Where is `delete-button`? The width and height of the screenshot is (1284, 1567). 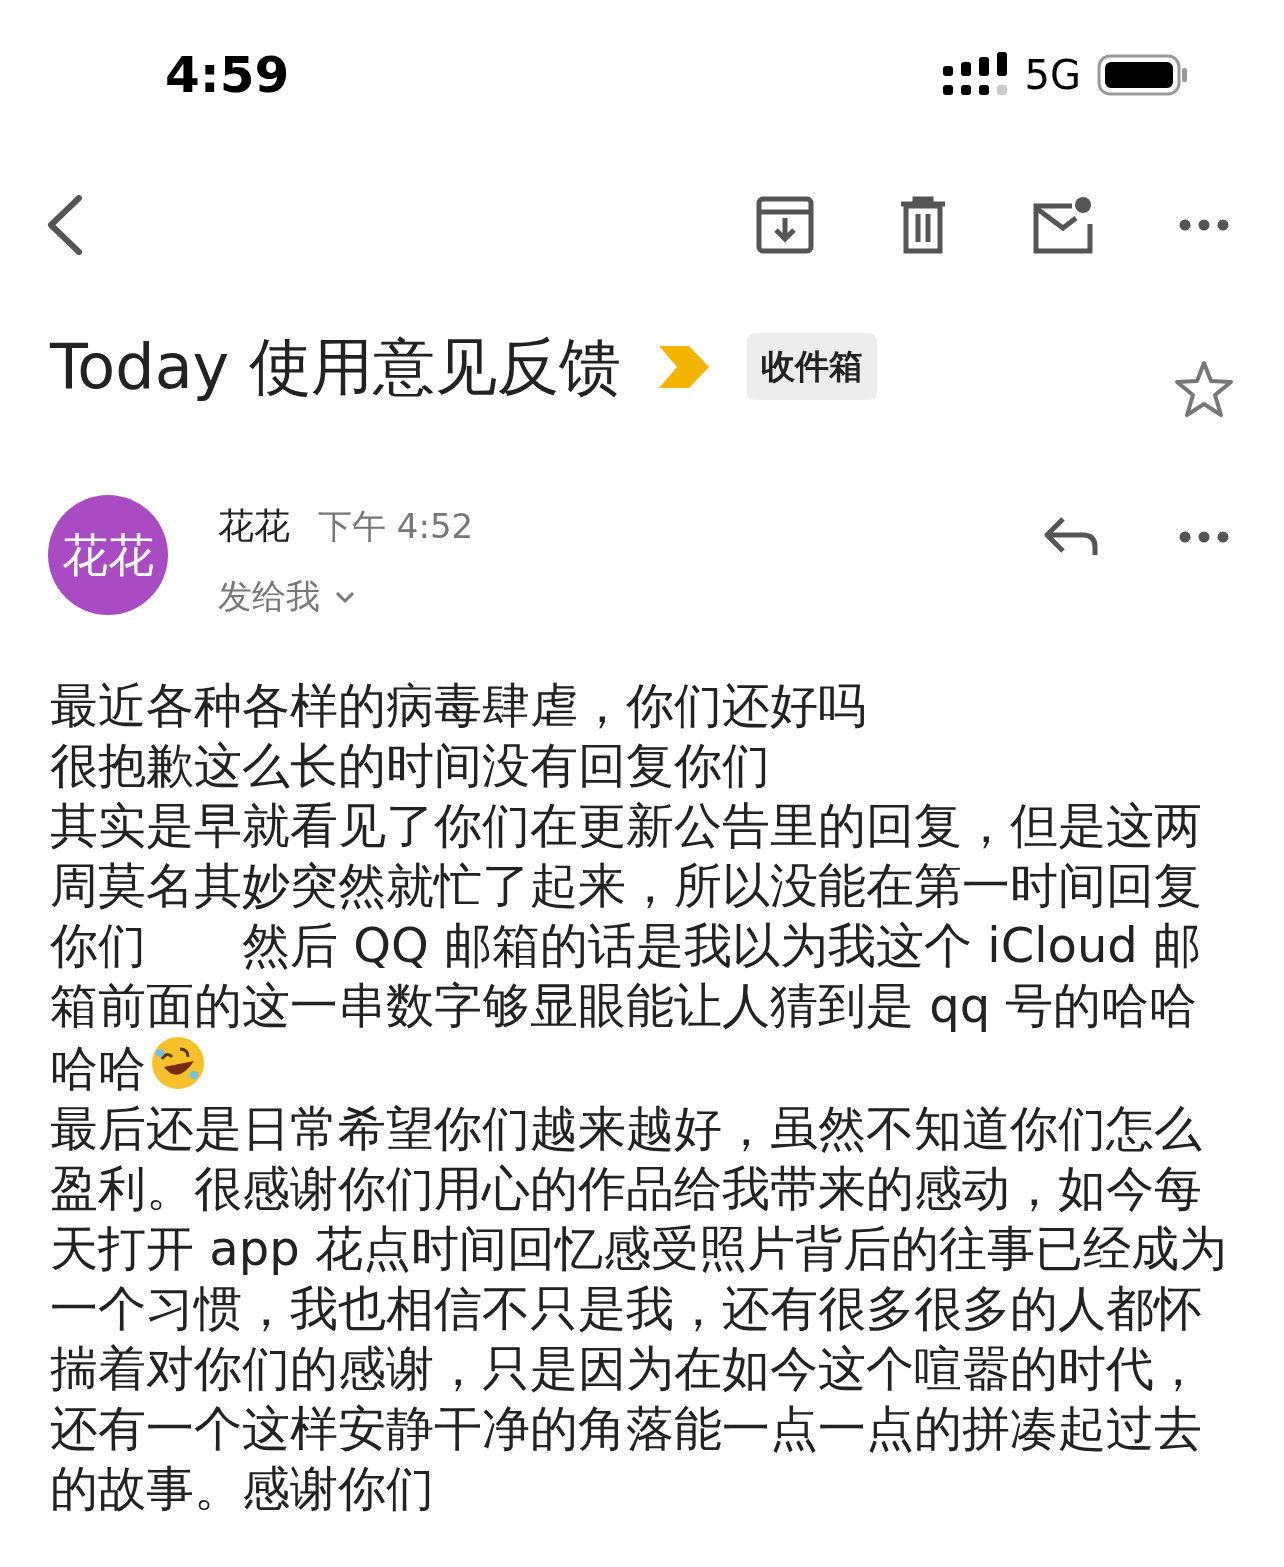
delete-button is located at coordinates (923, 225).